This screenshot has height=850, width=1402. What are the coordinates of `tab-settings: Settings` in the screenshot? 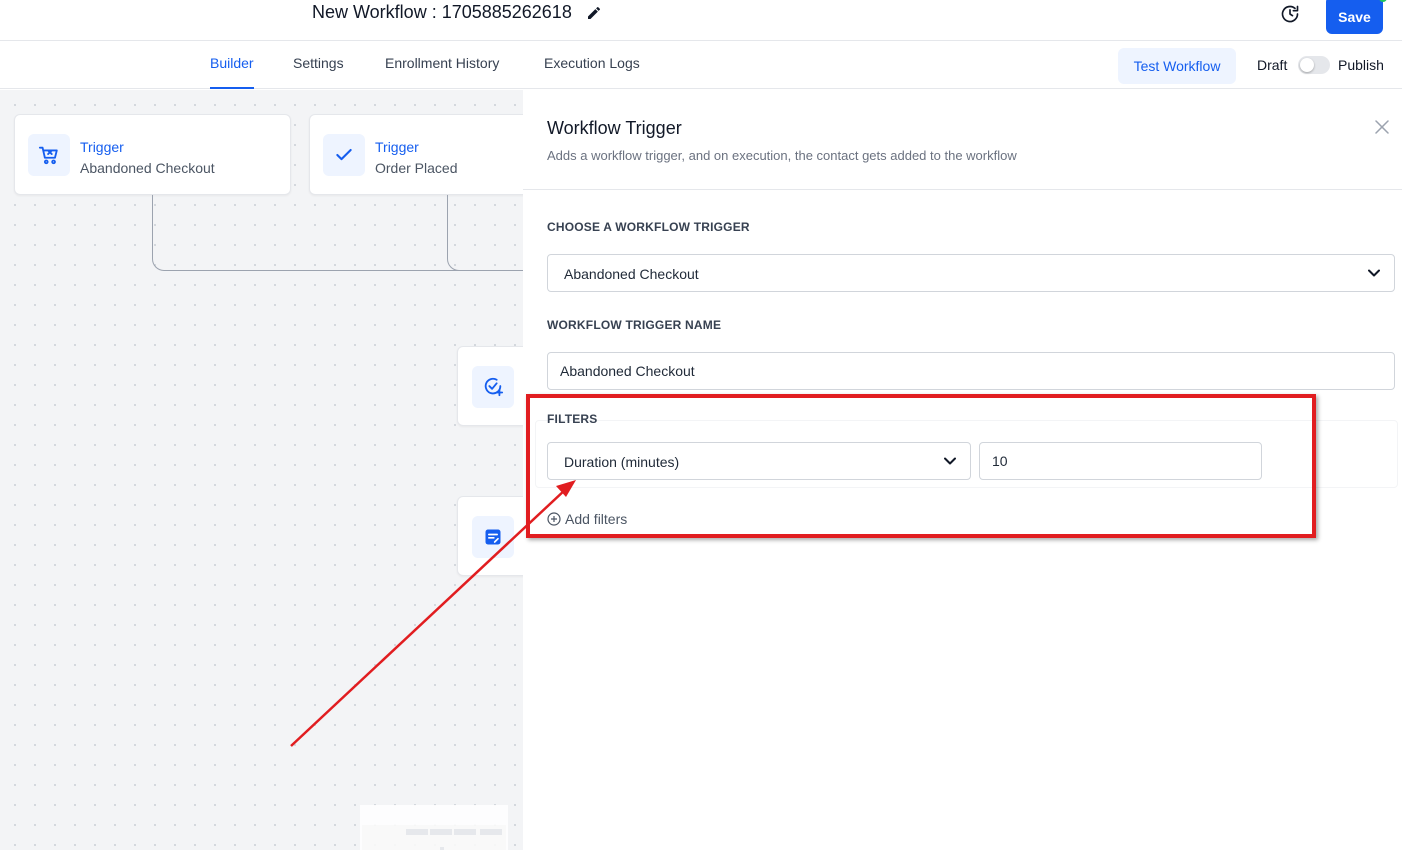 It's located at (318, 72).